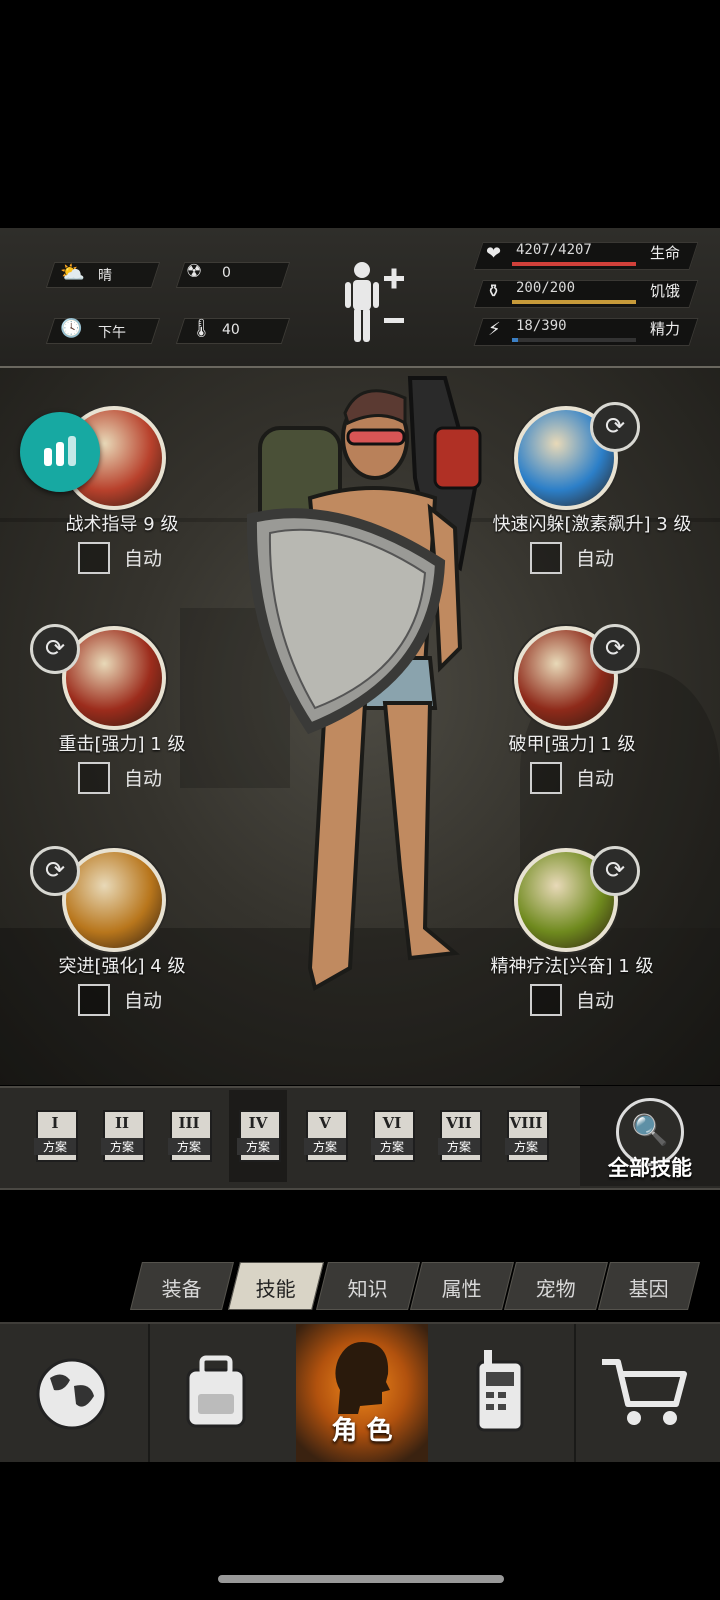 The image size is (720, 1600). I want to click on floating-stats-button, so click(60, 452).